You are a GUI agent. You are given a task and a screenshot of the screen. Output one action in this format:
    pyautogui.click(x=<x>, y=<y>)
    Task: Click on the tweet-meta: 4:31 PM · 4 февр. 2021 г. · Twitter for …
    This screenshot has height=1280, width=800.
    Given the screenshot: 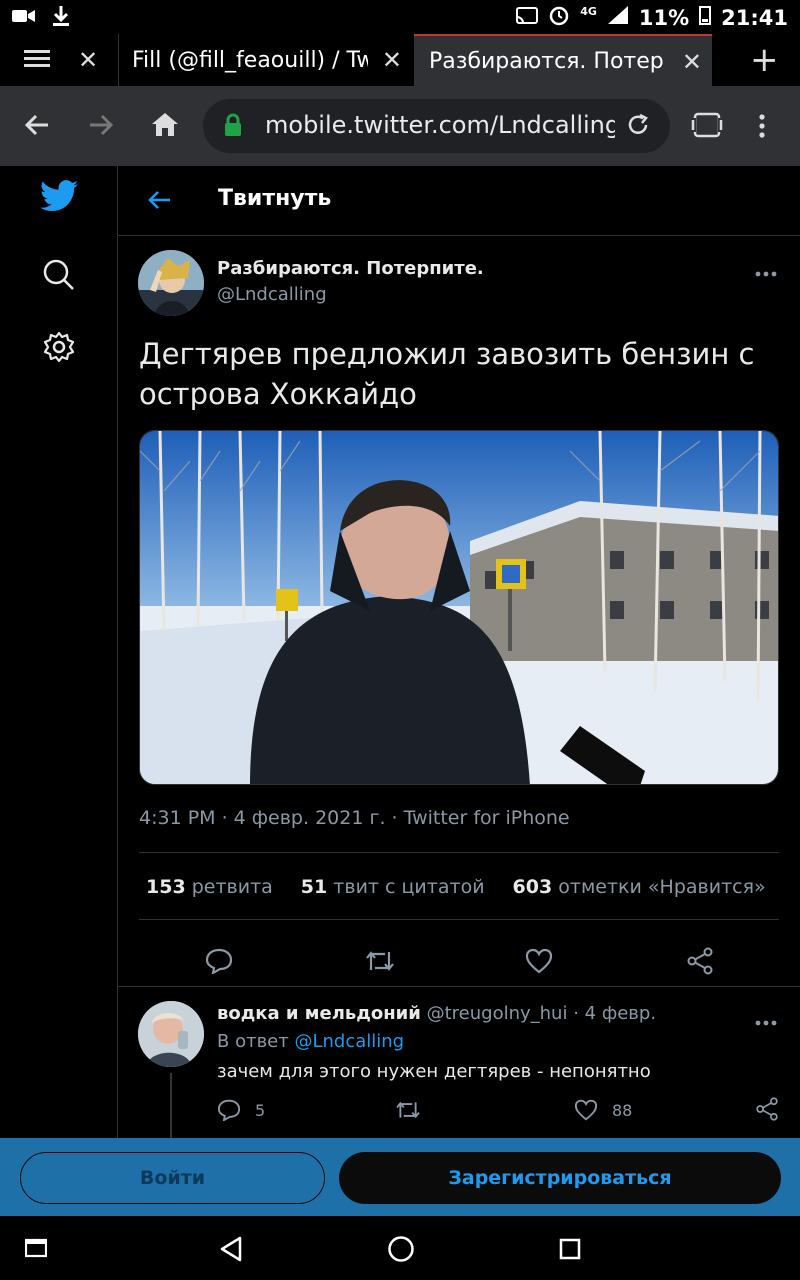 What is the action you would take?
    pyautogui.click(x=354, y=818)
    